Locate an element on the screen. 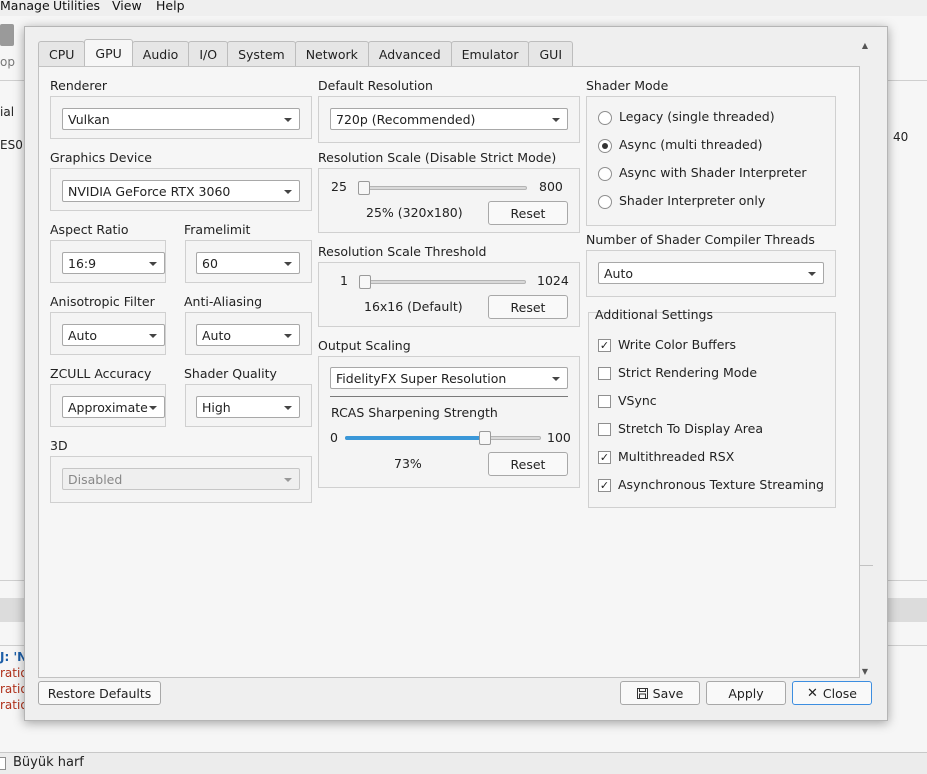  default-resolution-group: 720p (Recommended) is located at coordinates (449, 119).